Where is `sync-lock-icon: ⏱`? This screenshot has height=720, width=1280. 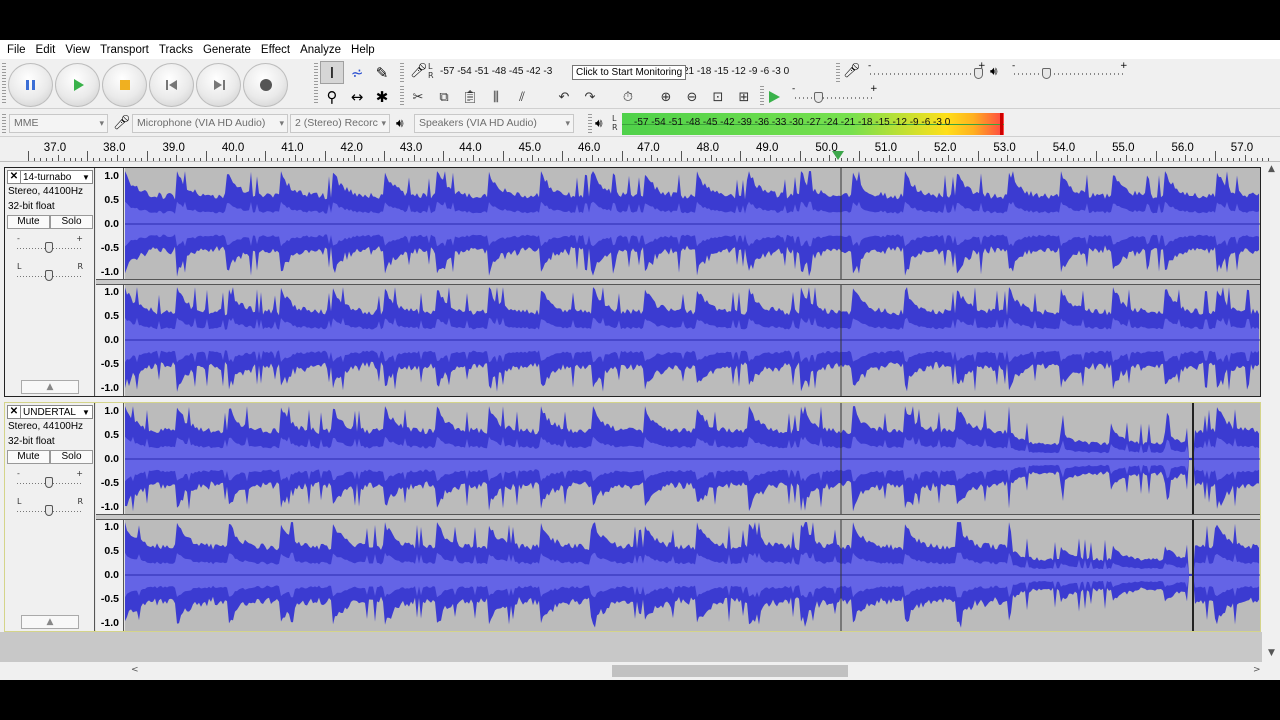
sync-lock-icon: ⏱ is located at coordinates (628, 97).